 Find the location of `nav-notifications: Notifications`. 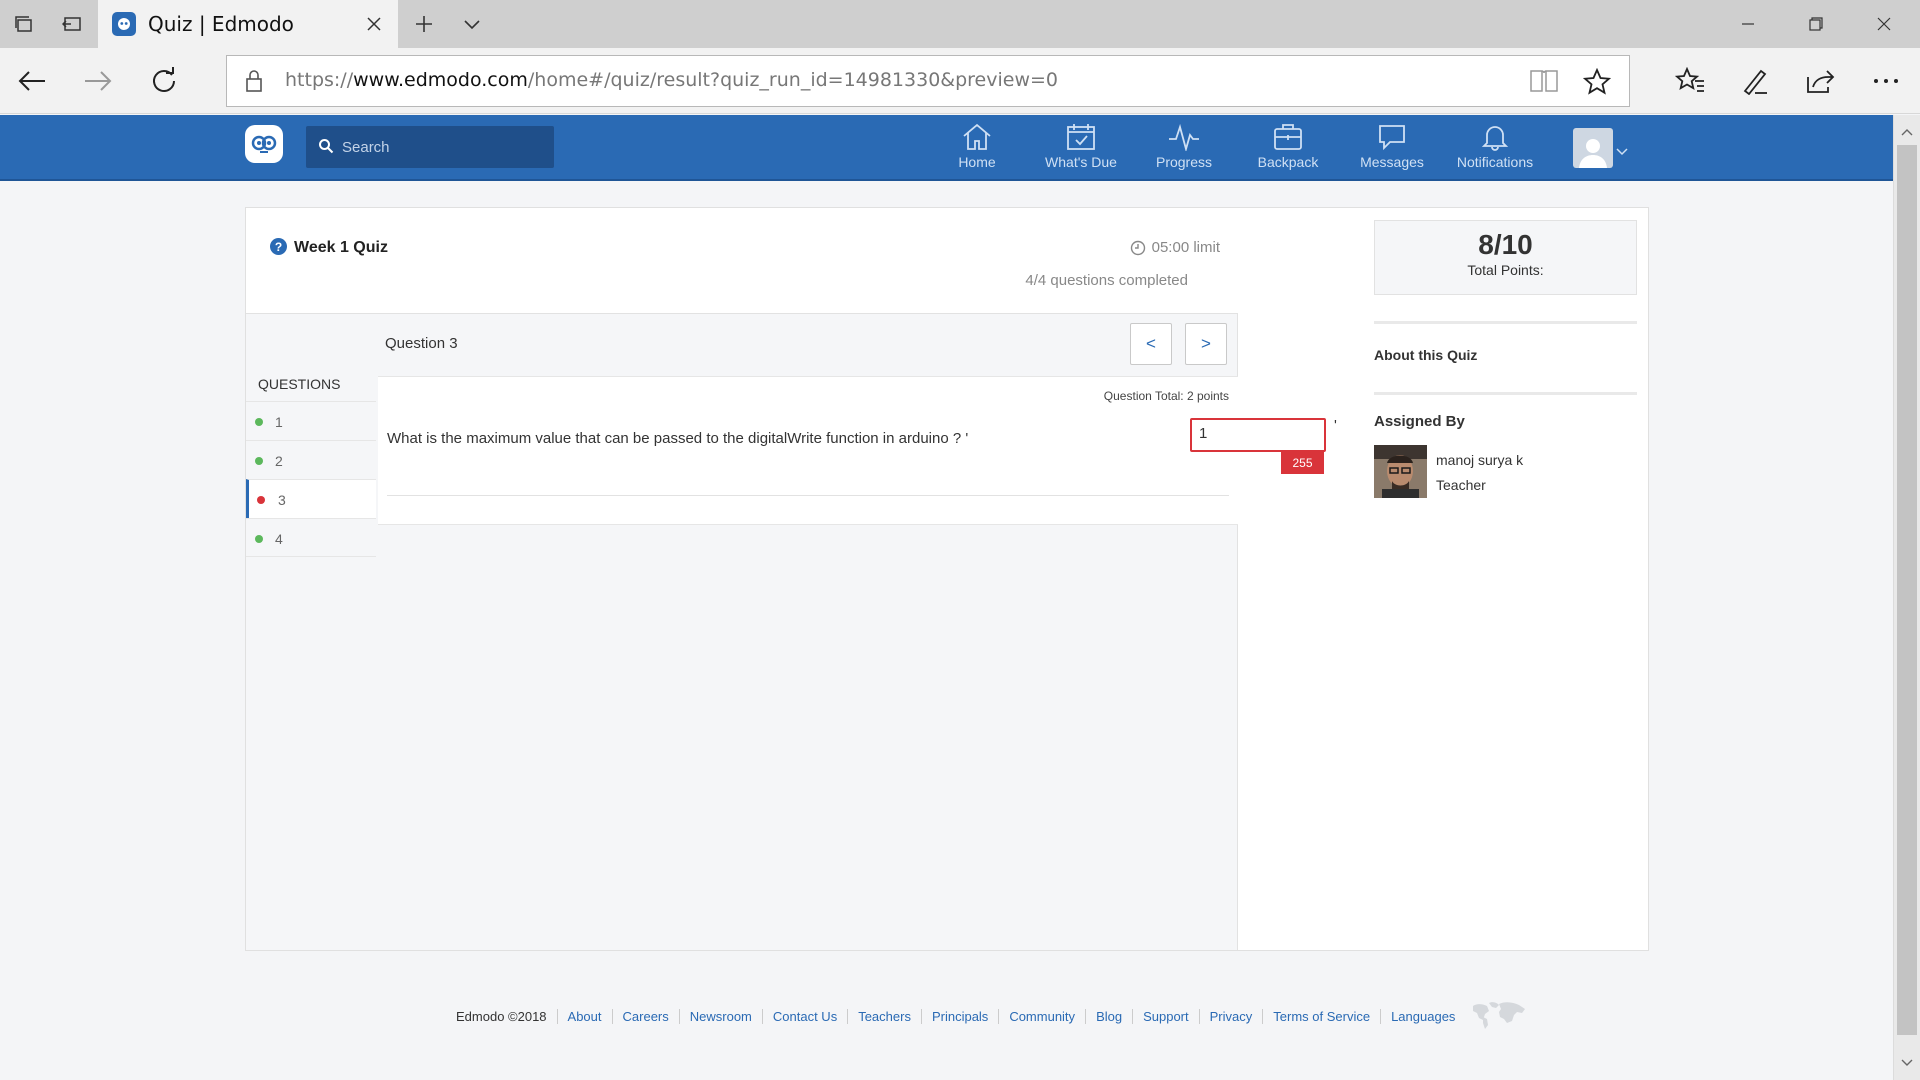

nav-notifications: Notifications is located at coordinates (1495, 150).